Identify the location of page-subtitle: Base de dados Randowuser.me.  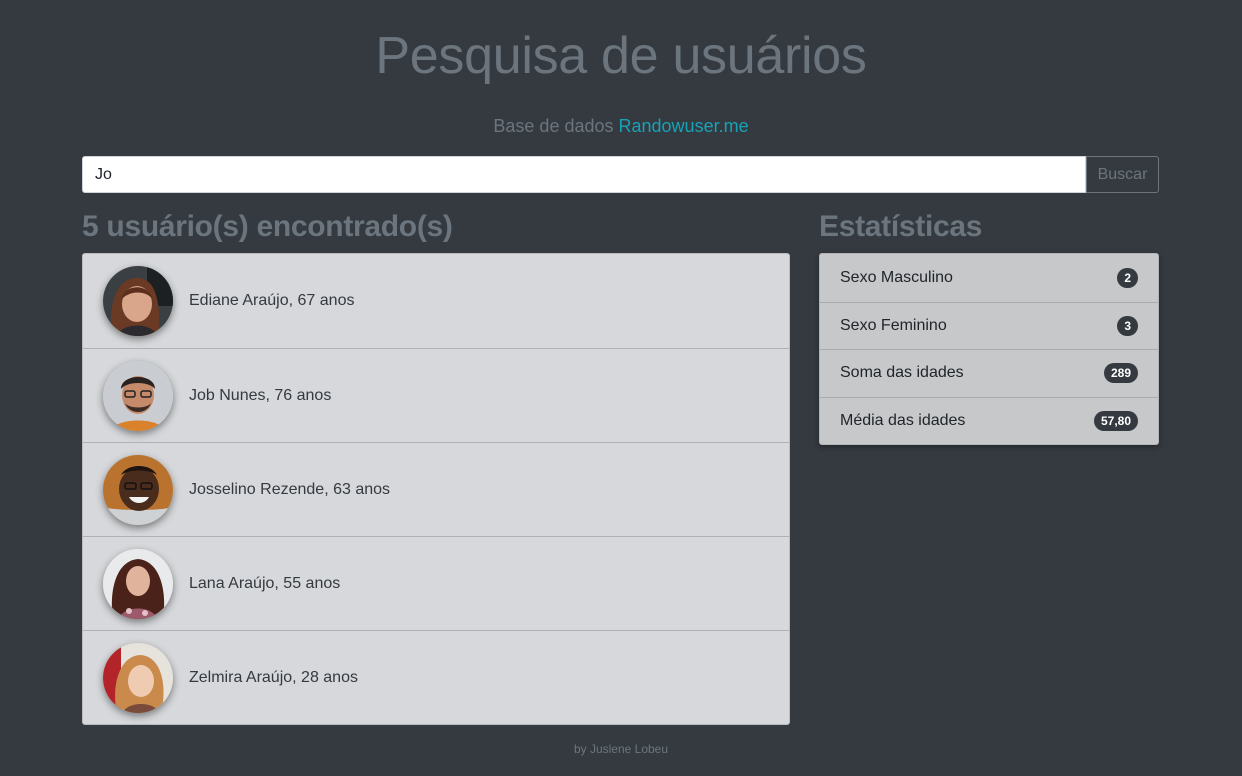
(621, 126).